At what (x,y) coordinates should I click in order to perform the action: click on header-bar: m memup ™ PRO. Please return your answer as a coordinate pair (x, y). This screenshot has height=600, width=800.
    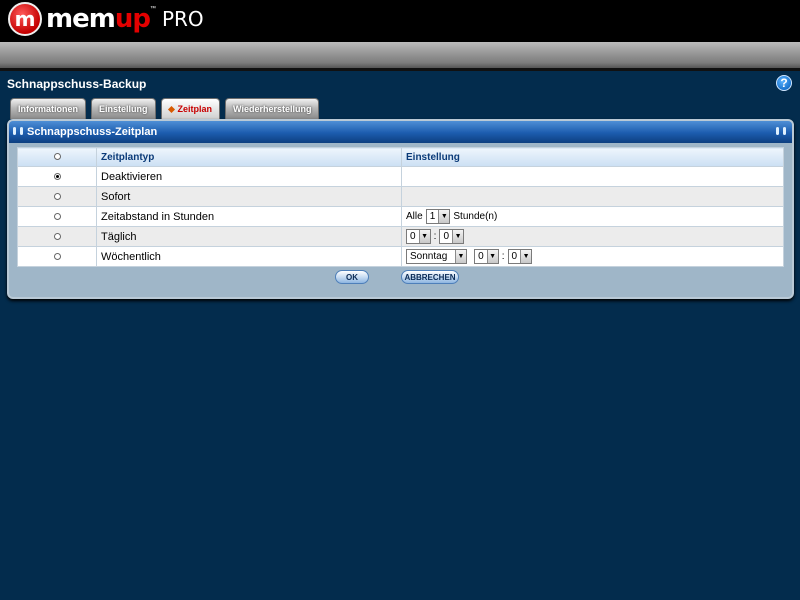
    Looking at the image, I should click on (400, 21).